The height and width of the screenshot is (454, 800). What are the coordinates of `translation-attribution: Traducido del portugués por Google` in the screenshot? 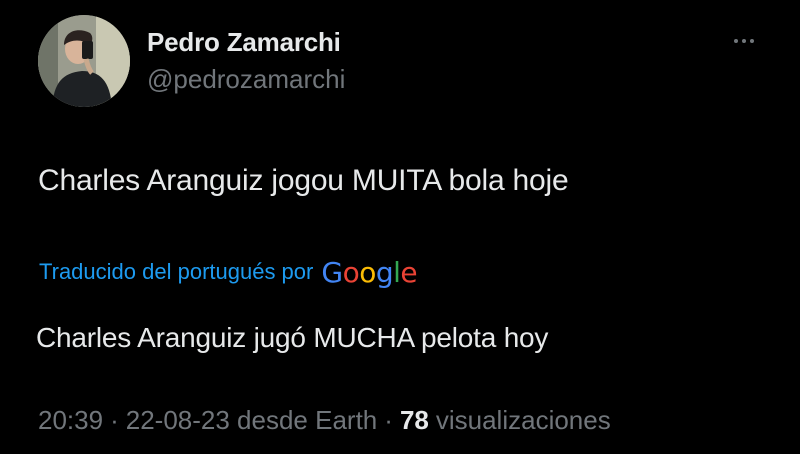 It's located at (228, 272).